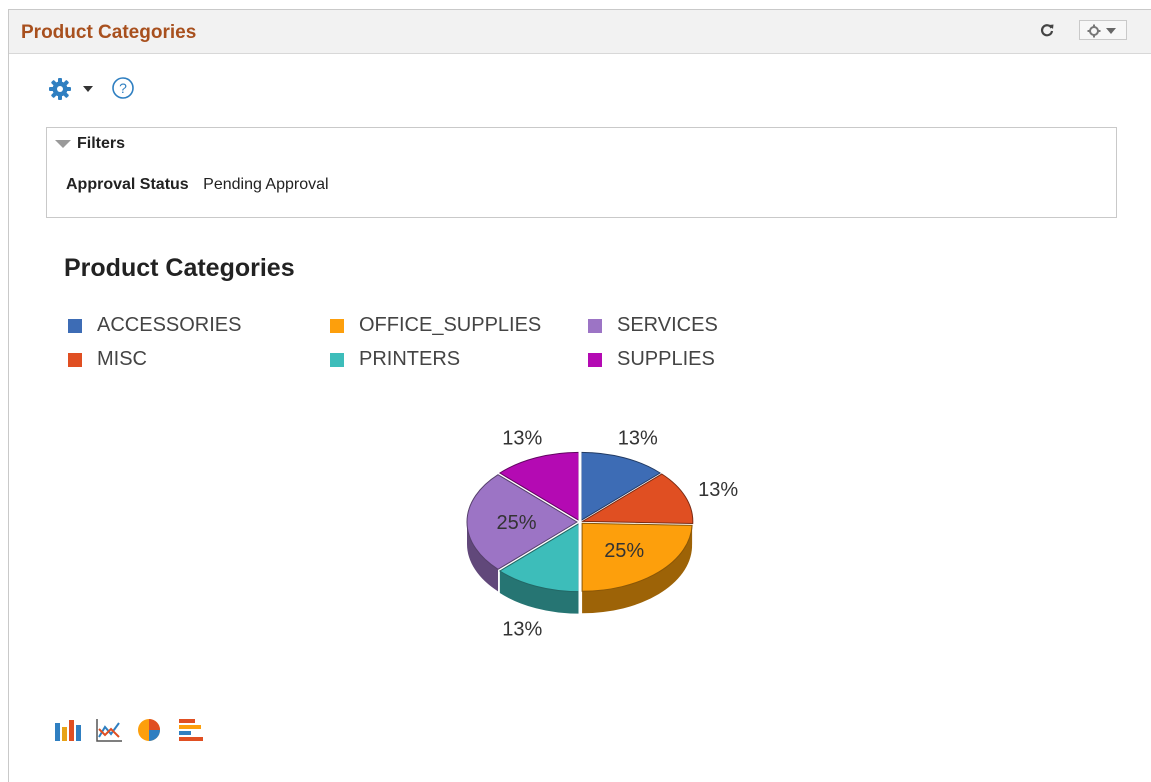 The height and width of the screenshot is (782, 1151). What do you see at coordinates (197, 185) in the screenshot?
I see `filter-row: Approval Status Pending Approval` at bounding box center [197, 185].